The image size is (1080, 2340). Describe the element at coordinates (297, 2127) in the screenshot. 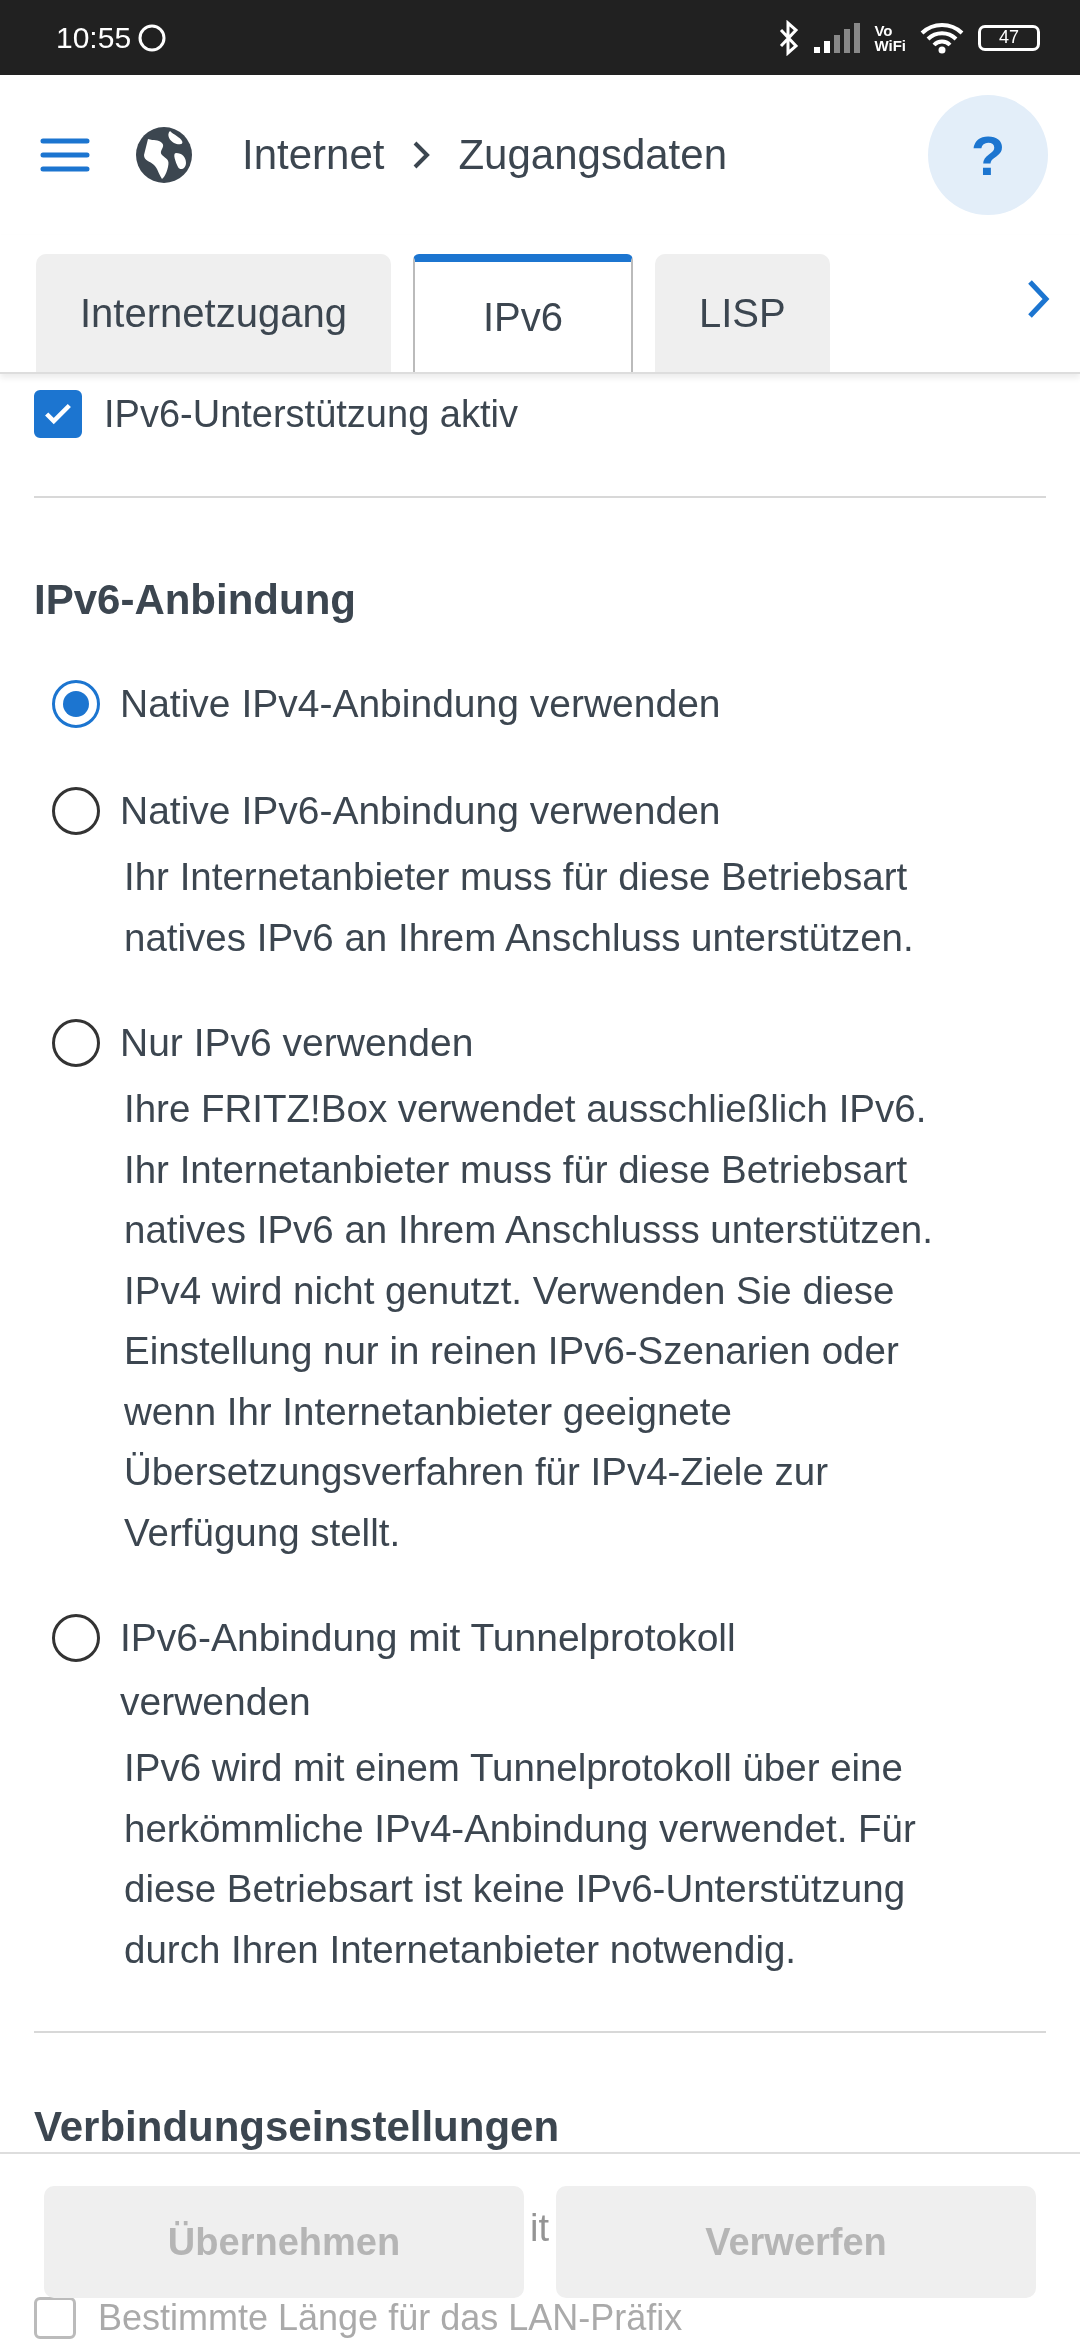

I see `section-heading: Verbindungseinstellungen` at that location.